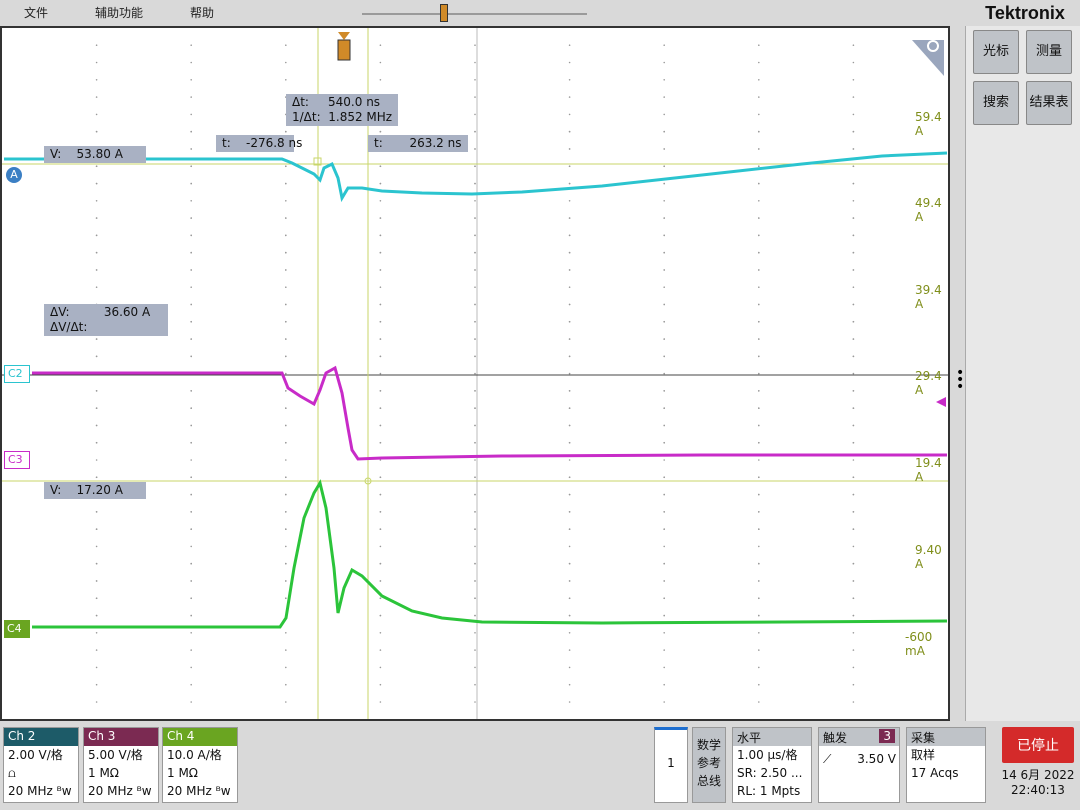  Describe the element at coordinates (35, 755) in the screenshot. I see `channel-2-scale: 2.00 V/格` at that location.